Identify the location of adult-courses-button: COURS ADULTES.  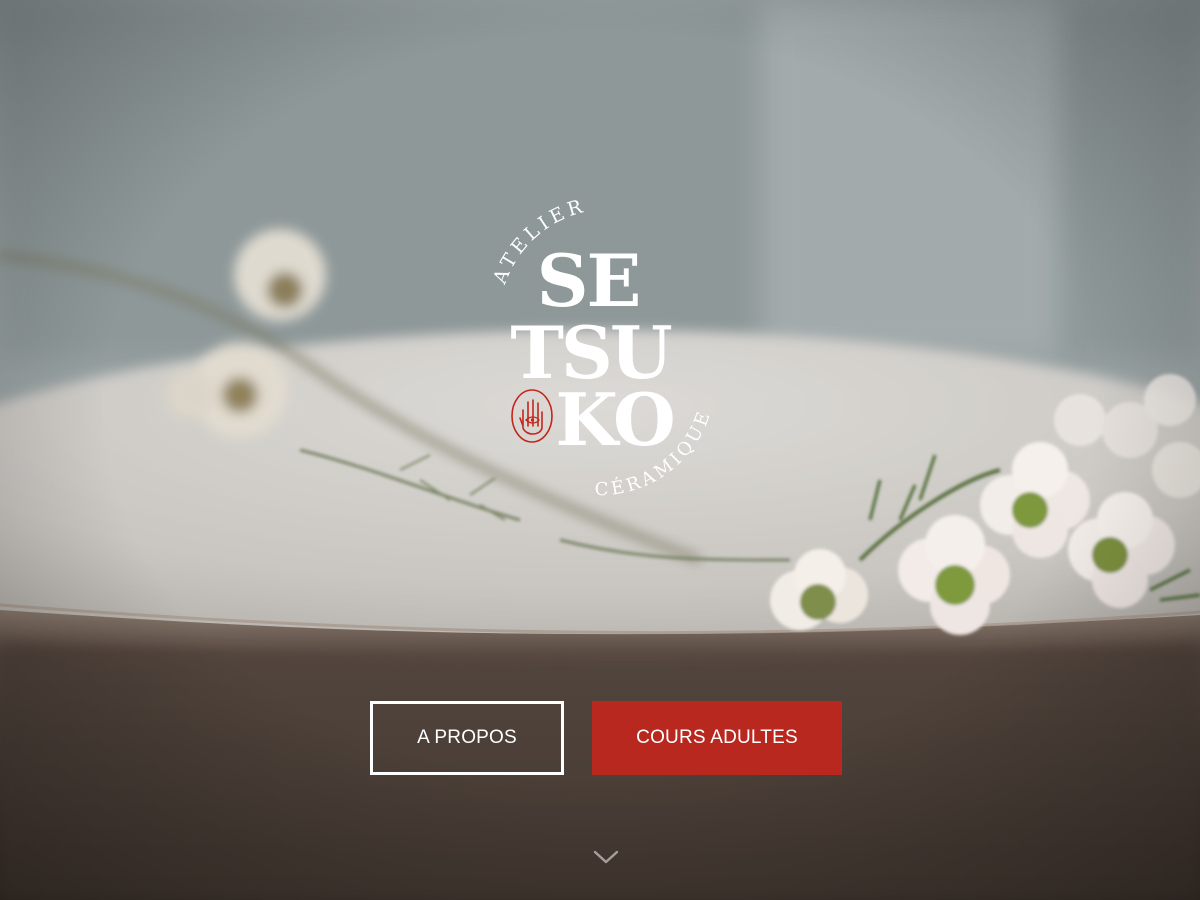
(717, 738).